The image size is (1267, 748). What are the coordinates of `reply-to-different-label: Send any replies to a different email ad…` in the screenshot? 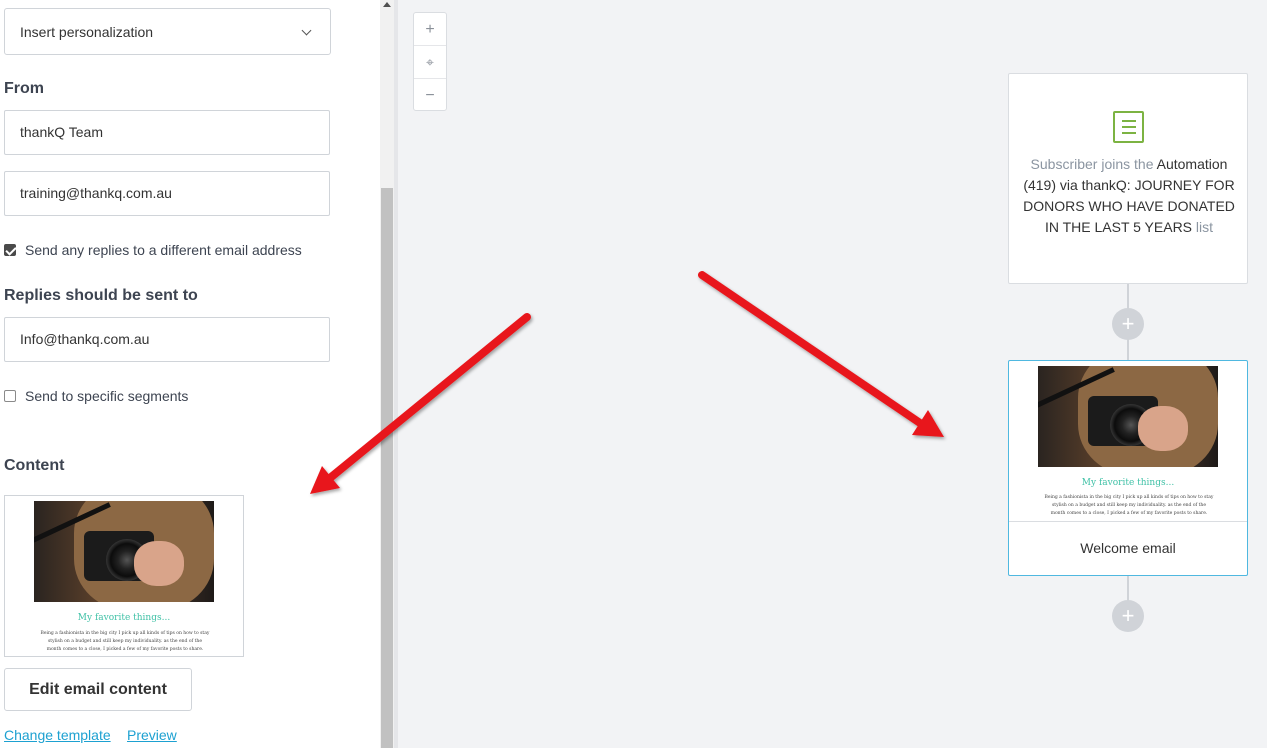 It's located at (163, 250).